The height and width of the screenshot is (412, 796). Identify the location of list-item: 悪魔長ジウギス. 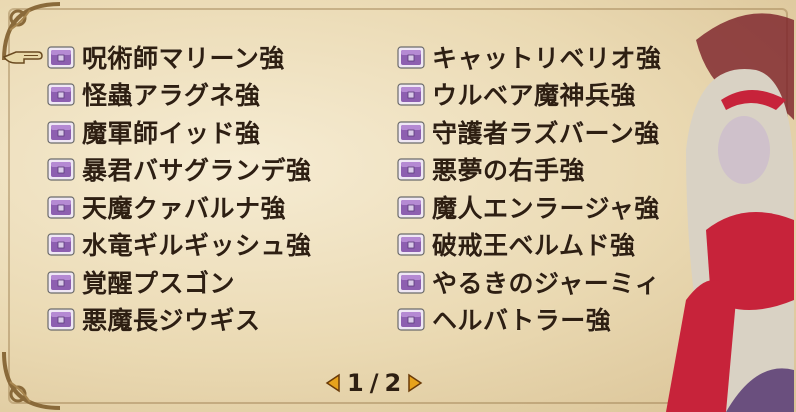
(179, 320).